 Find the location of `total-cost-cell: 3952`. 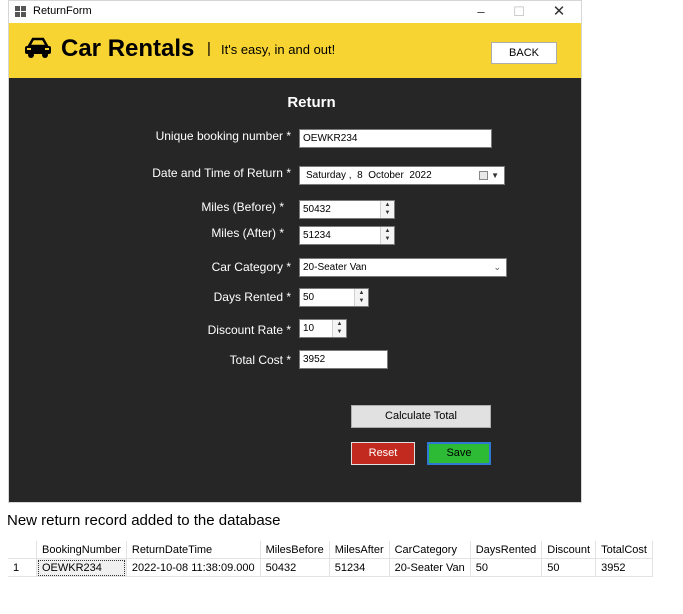

total-cost-cell: 3952 is located at coordinates (624, 567).